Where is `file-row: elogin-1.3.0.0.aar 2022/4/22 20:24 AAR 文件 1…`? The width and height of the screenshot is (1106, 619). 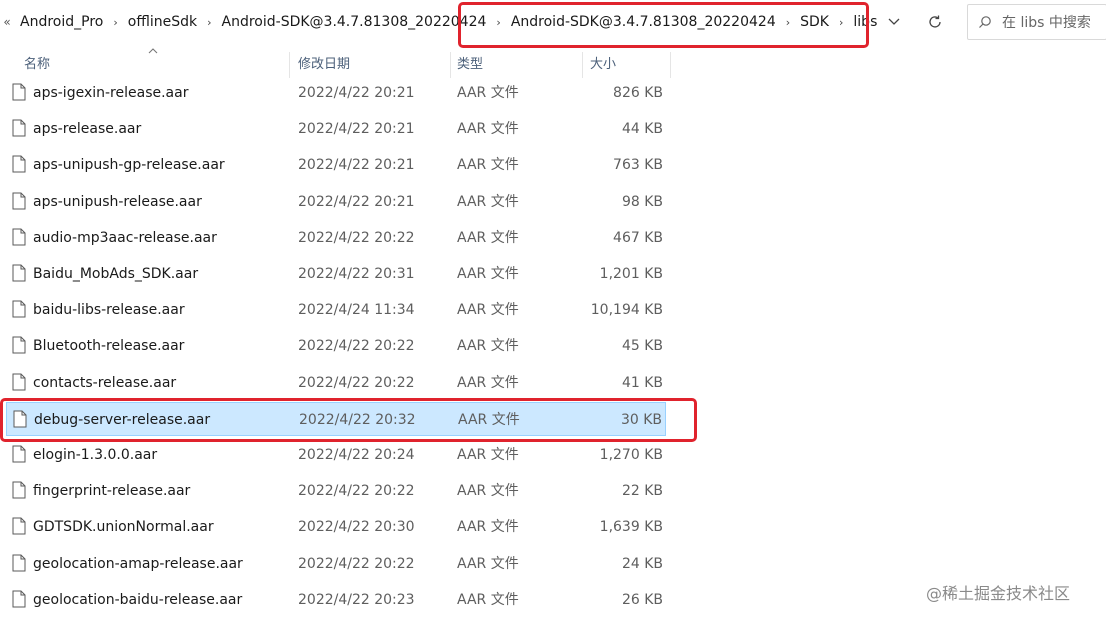
file-row: elogin-1.3.0.0.aar 2022/4/22 20:24 AAR 文件 1… is located at coordinates (336, 455).